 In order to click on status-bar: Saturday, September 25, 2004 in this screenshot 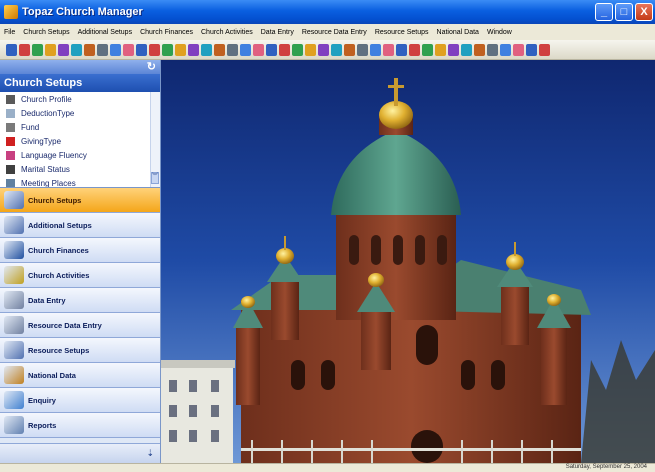, I will do `click(327, 467)`.